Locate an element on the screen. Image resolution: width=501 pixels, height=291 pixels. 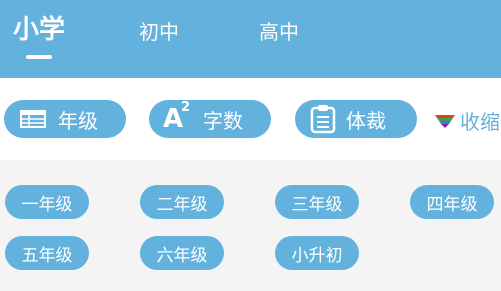
grade-chip-1: 一年级 is located at coordinates (47, 202).